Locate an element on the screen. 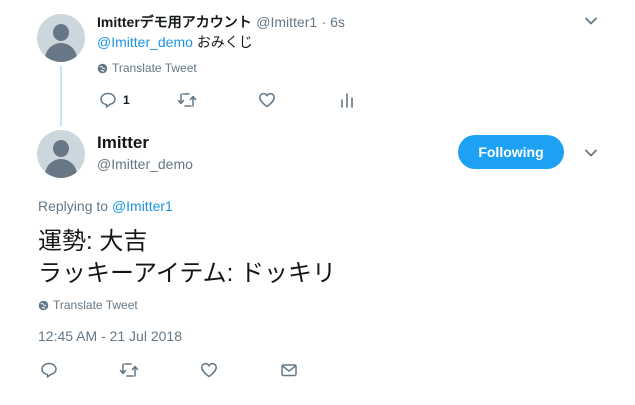 The image size is (635, 405). main-like-button is located at coordinates (209, 370).